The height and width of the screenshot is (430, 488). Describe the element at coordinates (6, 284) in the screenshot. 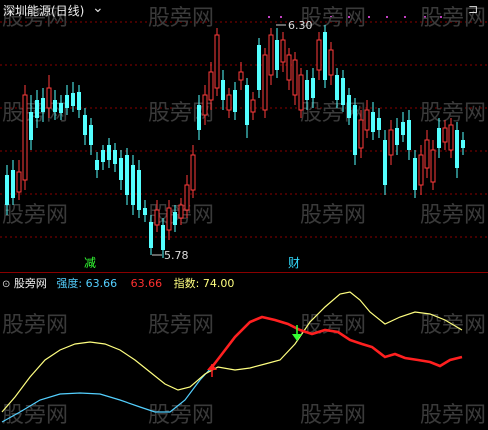

I see `settings-icon: ⊙` at that location.